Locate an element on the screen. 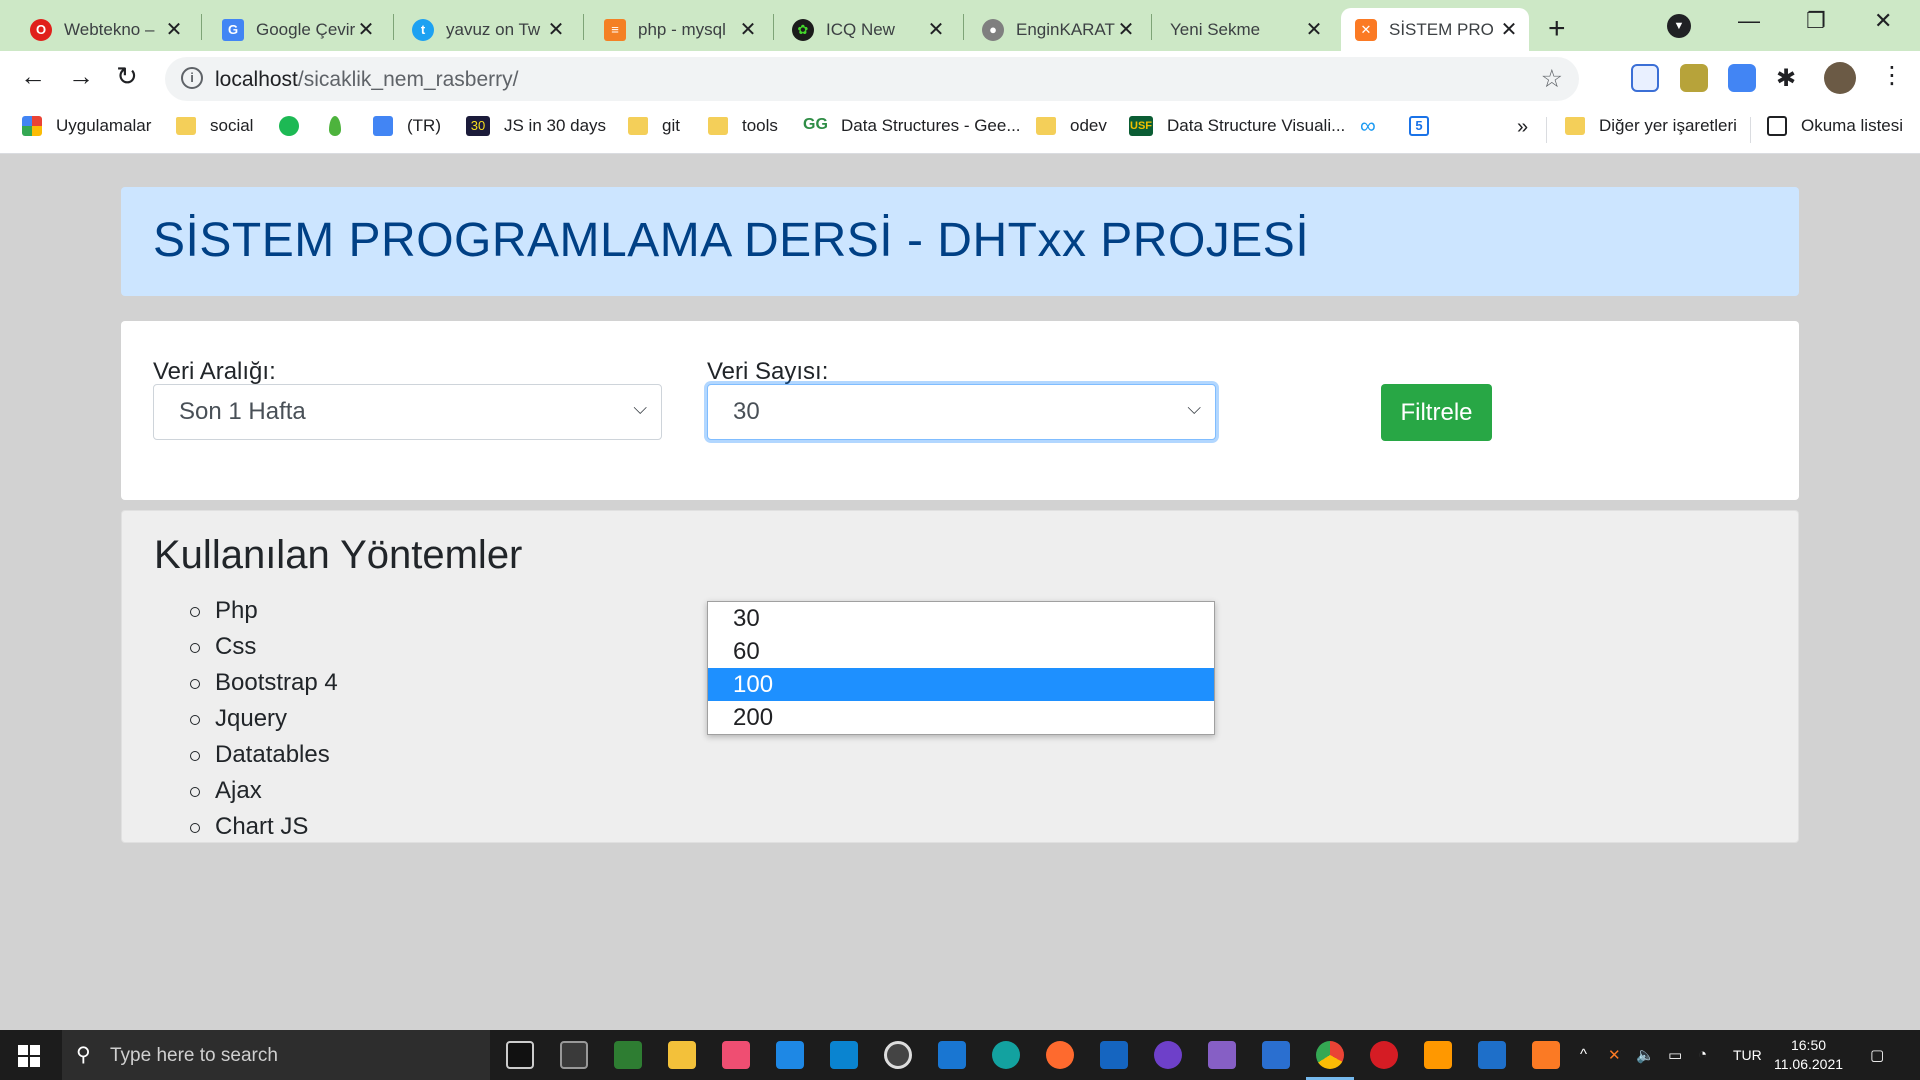 This screenshot has width=1920, height=1080. bookmark-mongodb is located at coordinates (335, 126).